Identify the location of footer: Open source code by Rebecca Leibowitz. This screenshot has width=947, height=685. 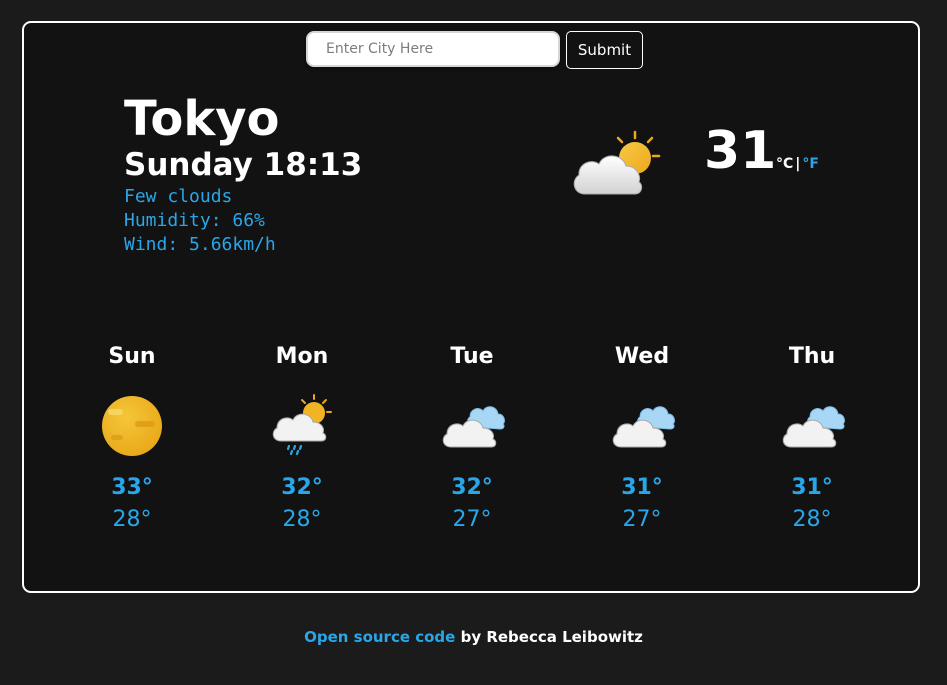
(473, 637).